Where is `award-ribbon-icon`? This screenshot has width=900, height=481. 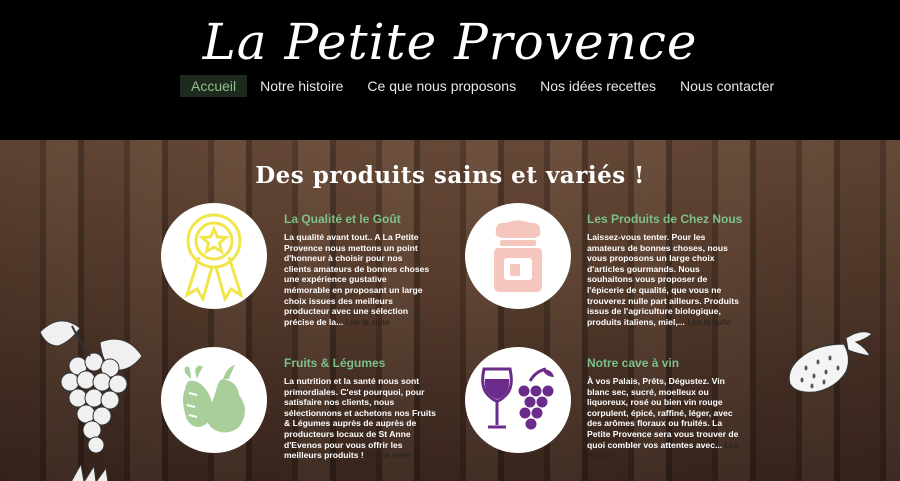 award-ribbon-icon is located at coordinates (214, 257).